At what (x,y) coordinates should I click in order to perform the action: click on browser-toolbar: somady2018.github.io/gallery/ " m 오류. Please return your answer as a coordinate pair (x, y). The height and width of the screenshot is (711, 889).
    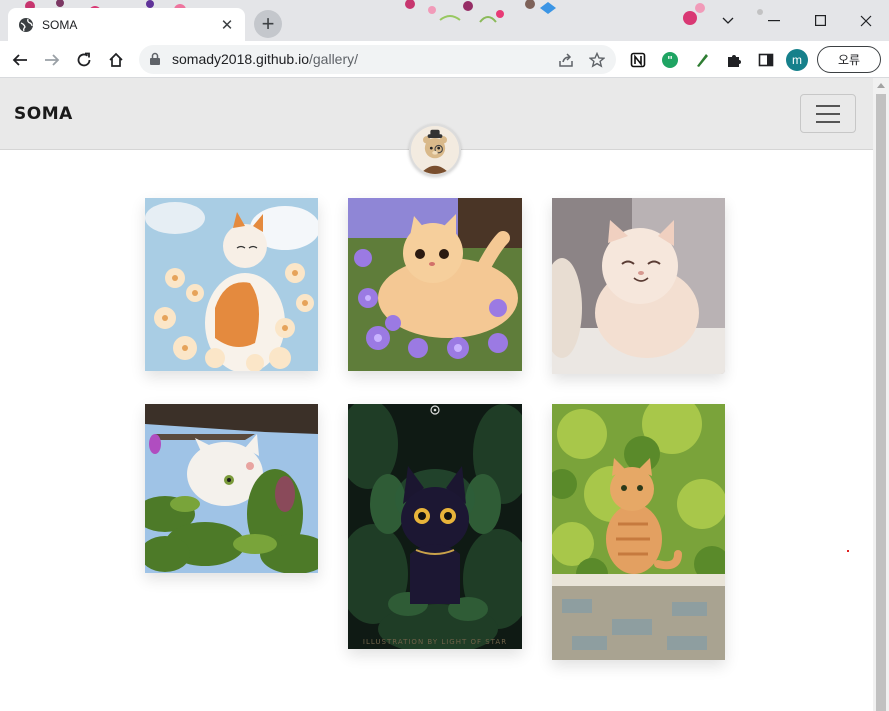
    Looking at the image, I should click on (444, 59).